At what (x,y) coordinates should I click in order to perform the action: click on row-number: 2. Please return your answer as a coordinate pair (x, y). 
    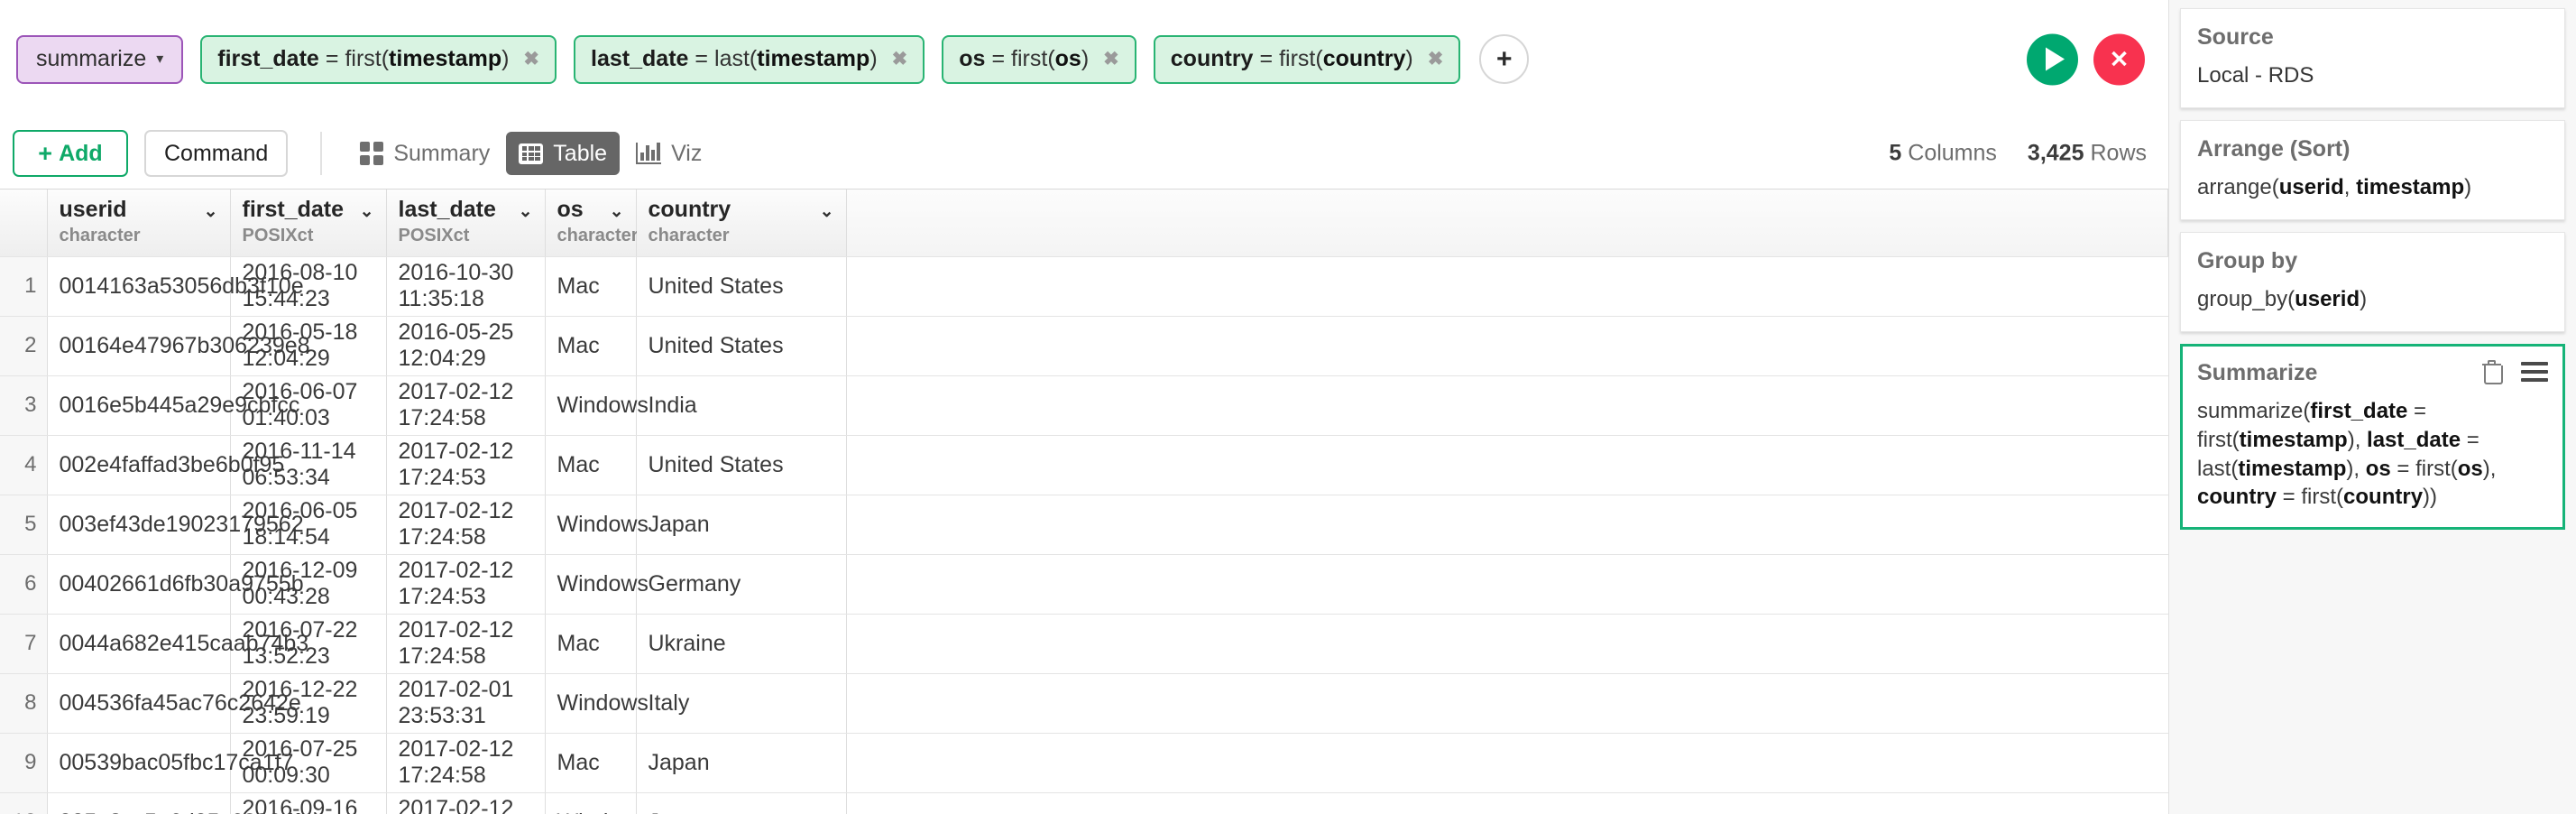
    Looking at the image, I should click on (24, 346).